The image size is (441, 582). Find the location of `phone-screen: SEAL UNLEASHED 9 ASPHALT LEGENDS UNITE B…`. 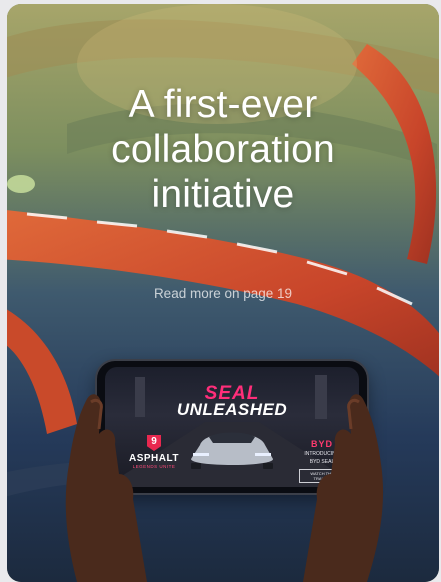

phone-screen: SEAL UNLEASHED 9 ASPHALT LEGENDS UNITE B… is located at coordinates (232, 427).